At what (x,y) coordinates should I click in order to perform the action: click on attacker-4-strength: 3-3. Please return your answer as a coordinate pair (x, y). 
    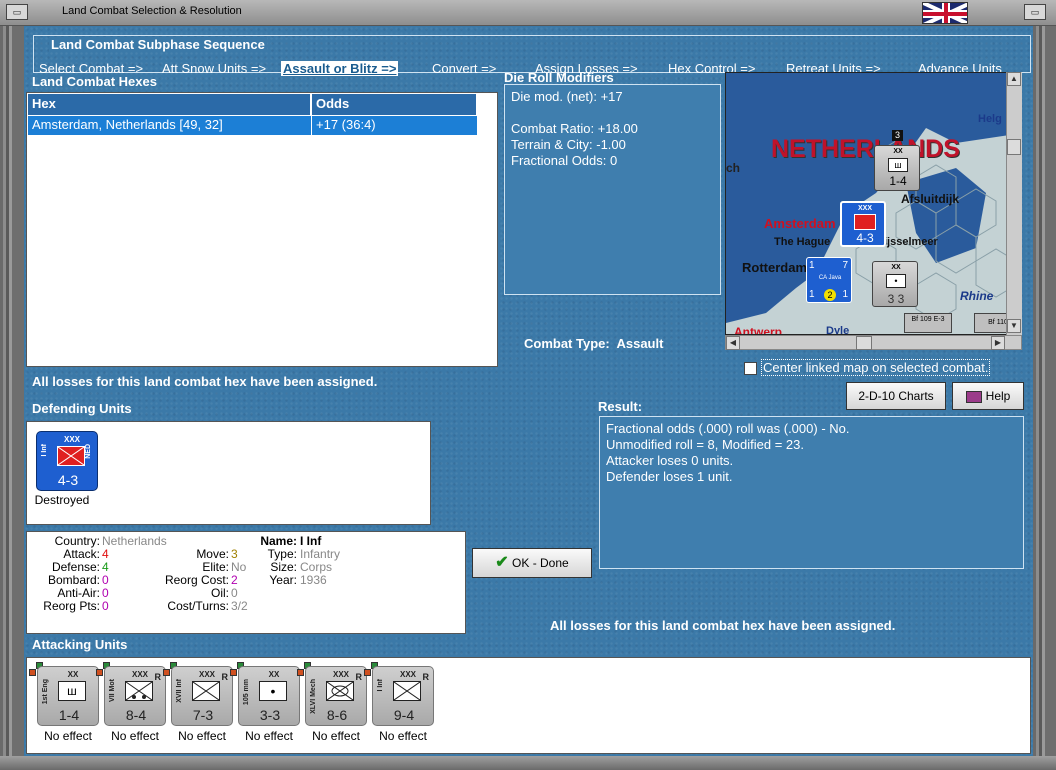
    Looking at the image, I should click on (270, 715).